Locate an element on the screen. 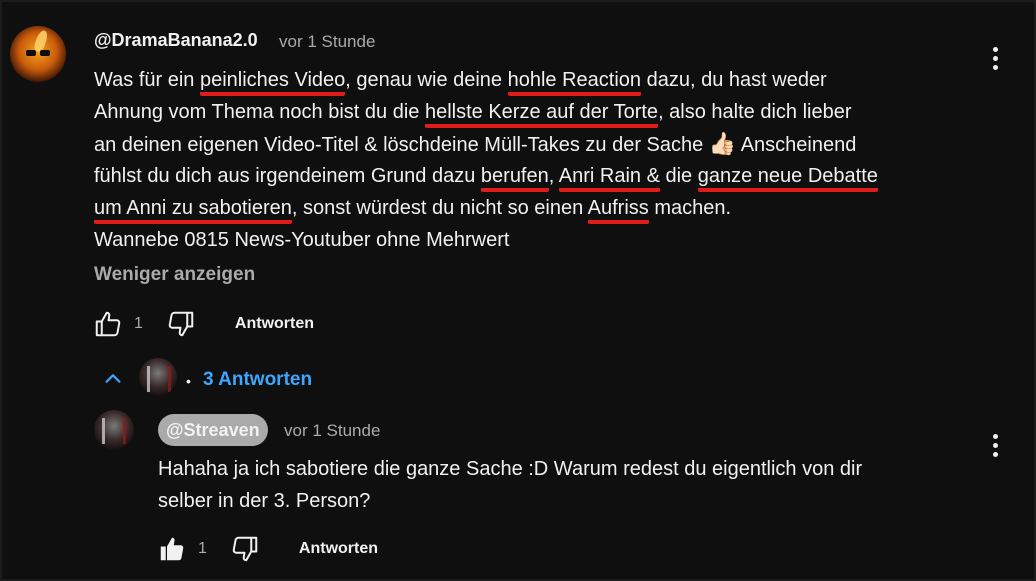 The image size is (1036, 581). comment-text-segment: , sonst würdest du nicht so einen is located at coordinates (439, 208).